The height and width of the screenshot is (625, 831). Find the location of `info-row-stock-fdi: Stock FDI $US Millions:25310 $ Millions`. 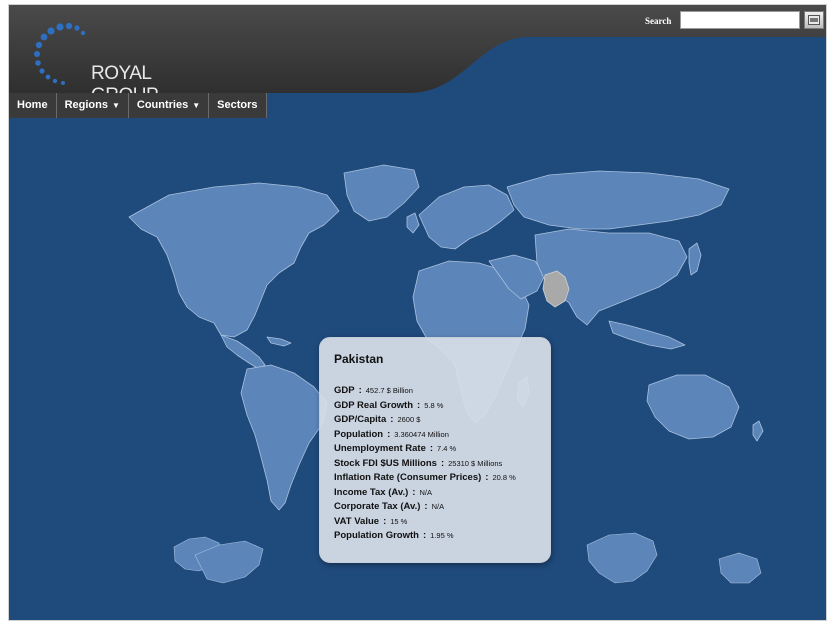

info-row-stock-fdi: Stock FDI $US Millions:25310 $ Millions is located at coordinates (418, 463).